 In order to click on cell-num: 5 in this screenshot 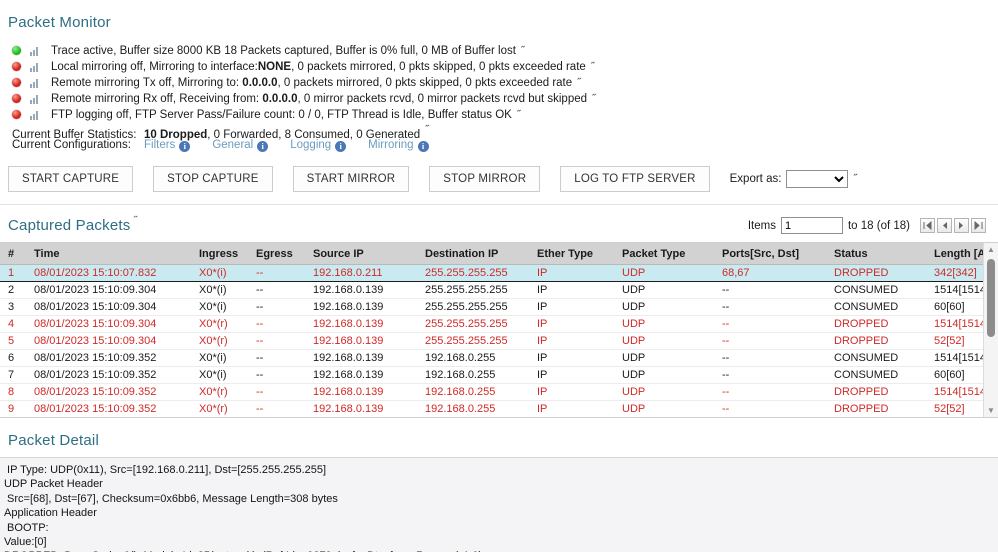, I will do `click(13, 341)`.